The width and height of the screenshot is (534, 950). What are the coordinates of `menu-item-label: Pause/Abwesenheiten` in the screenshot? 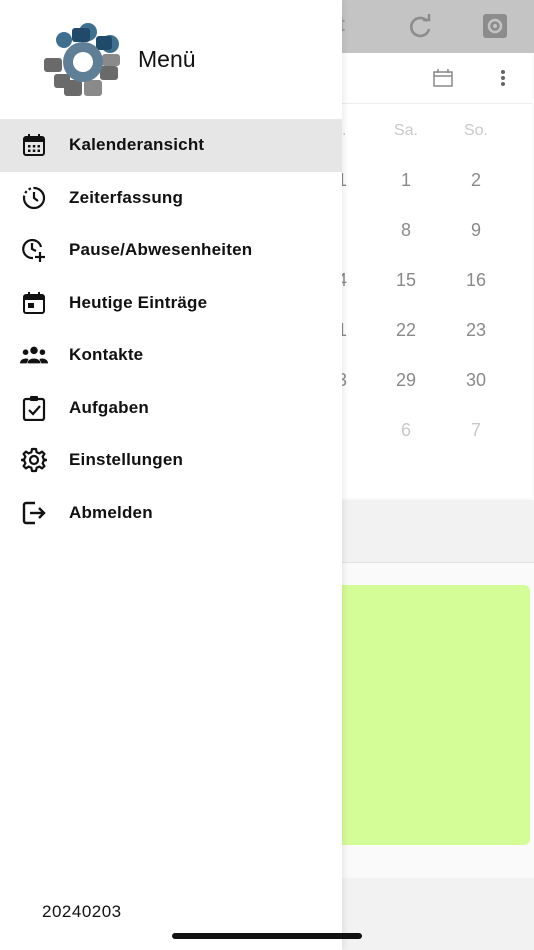 It's located at (161, 250).